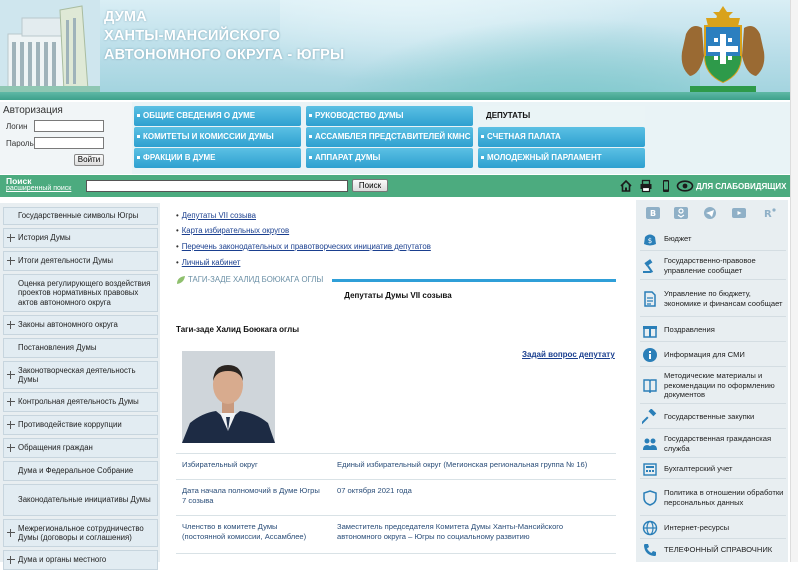  I want to click on mobile-icon, so click(666, 186).